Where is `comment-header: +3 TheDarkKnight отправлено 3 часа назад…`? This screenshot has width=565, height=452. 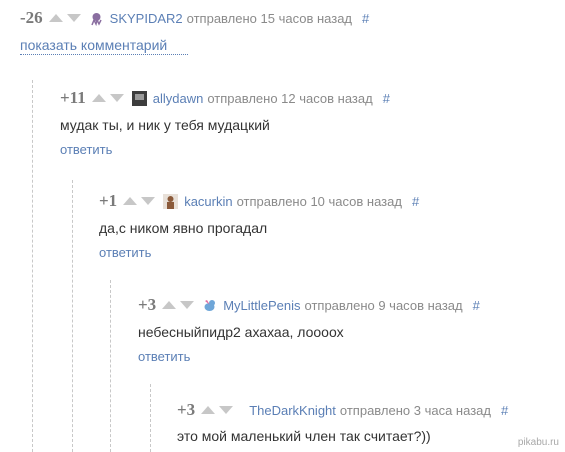 comment-header: +3 TheDarkKnight отправлено 3 часа назад… is located at coordinates (342, 410).